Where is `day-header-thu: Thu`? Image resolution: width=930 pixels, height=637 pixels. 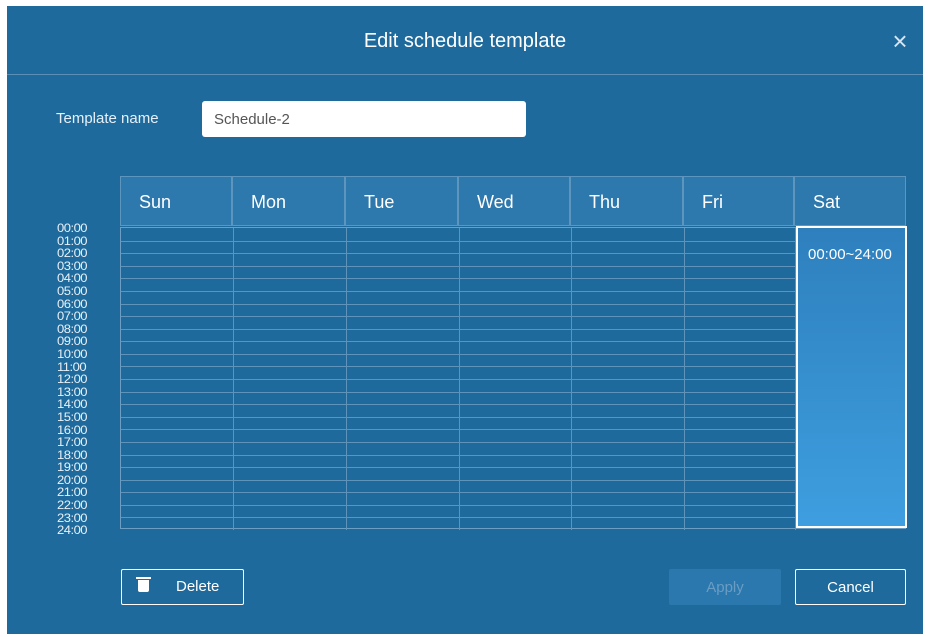 day-header-thu: Thu is located at coordinates (626, 201).